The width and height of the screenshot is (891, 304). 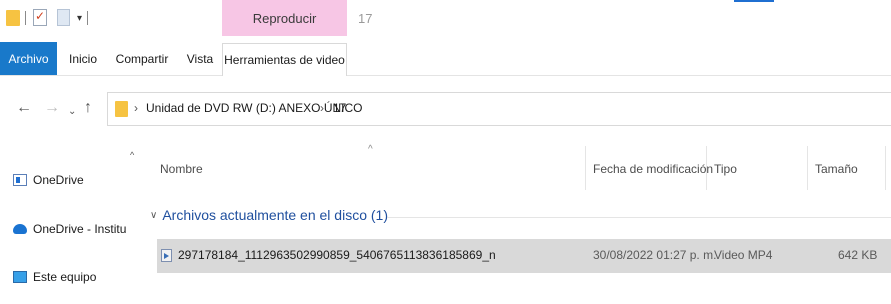 What do you see at coordinates (339, 108) in the screenshot?
I see `breadcrumb-folder: 17` at bounding box center [339, 108].